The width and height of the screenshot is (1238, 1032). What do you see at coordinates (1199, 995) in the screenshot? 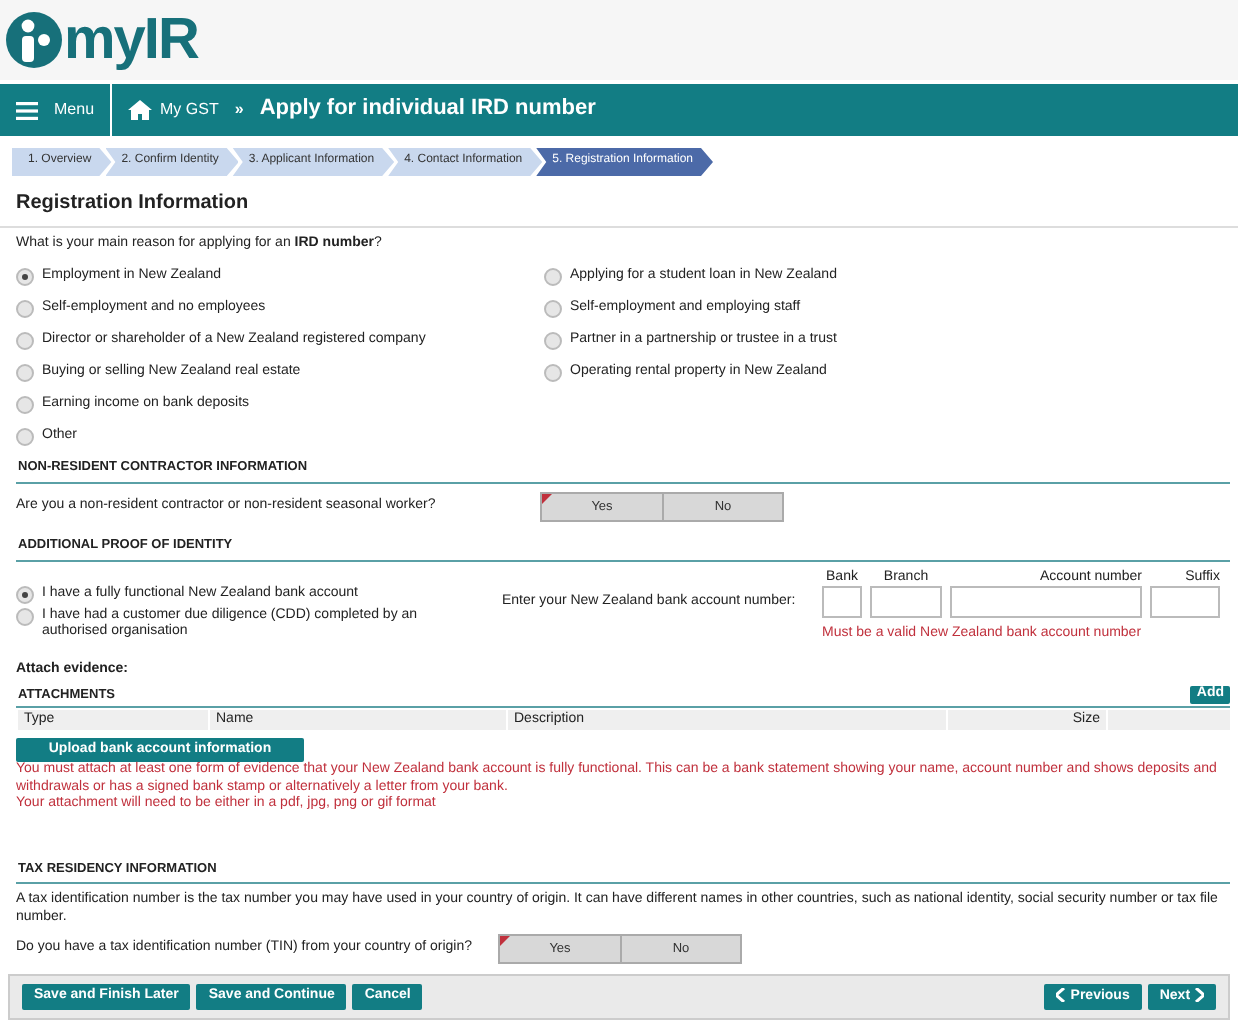
I see `chevron-right-icon` at bounding box center [1199, 995].